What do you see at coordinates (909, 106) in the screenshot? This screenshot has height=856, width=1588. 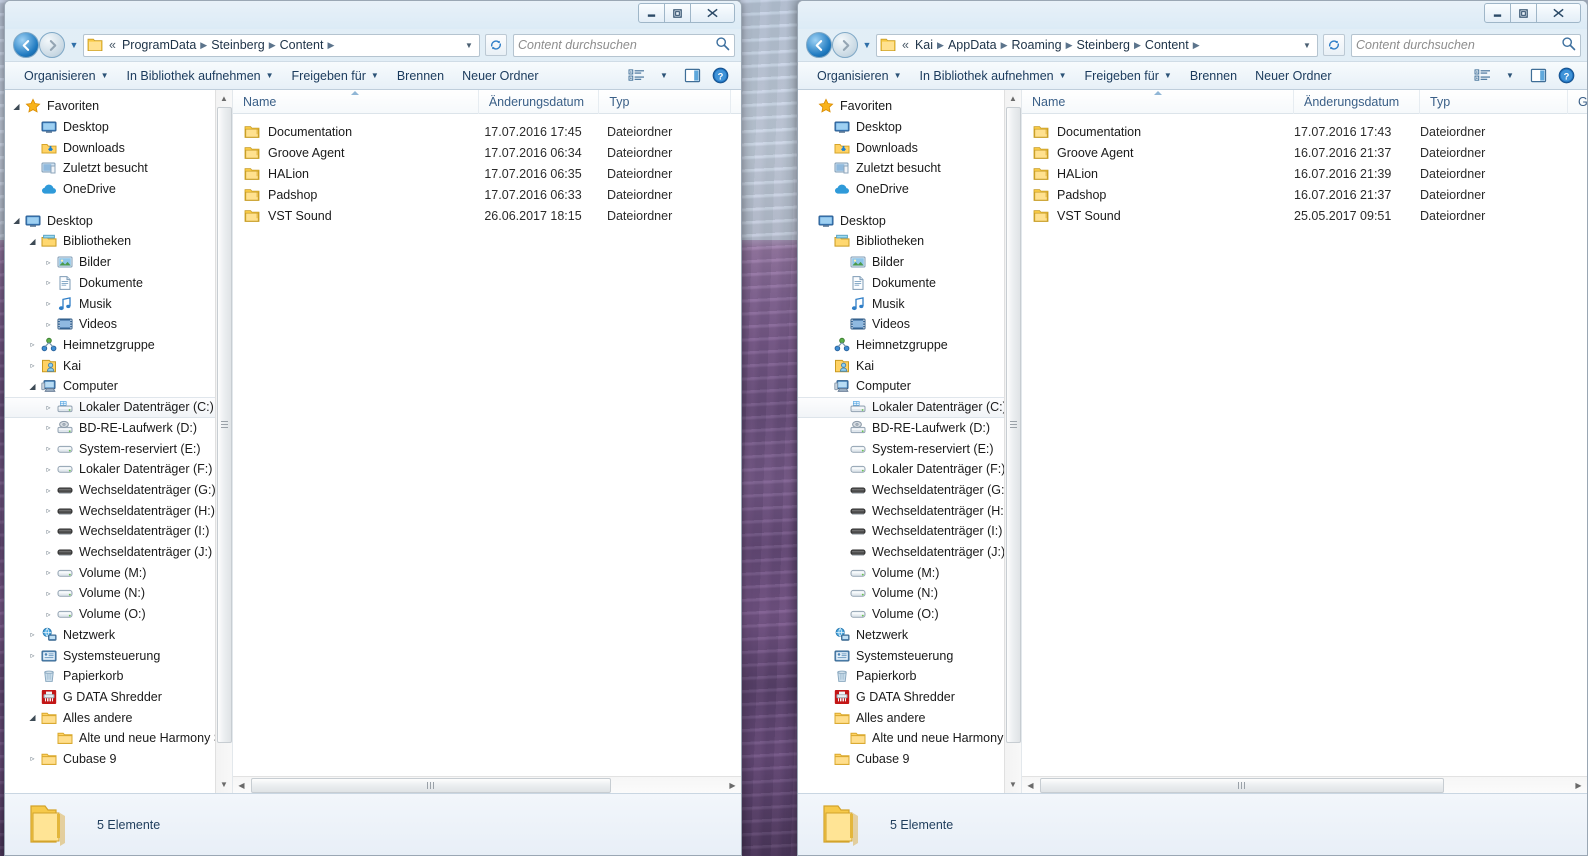 I see `tree-item: Favoriten` at bounding box center [909, 106].